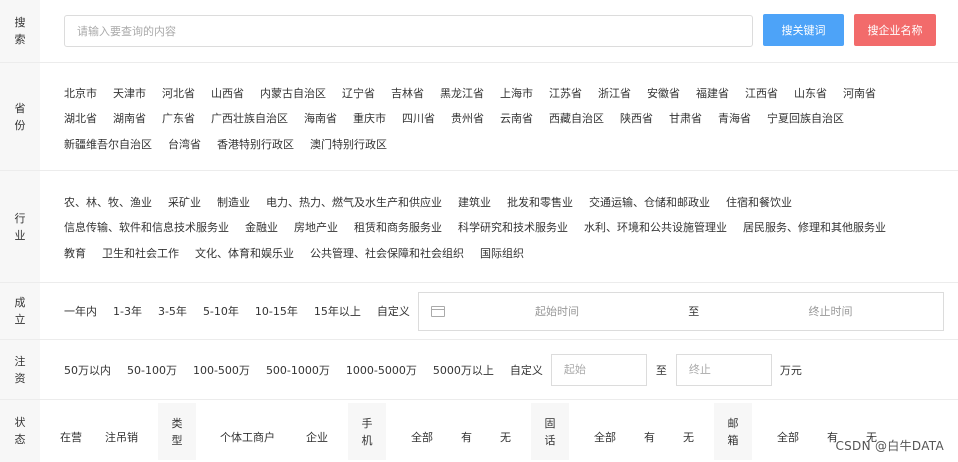  What do you see at coordinates (233, 202) in the screenshot?
I see `industry-option: 制造业` at bounding box center [233, 202].